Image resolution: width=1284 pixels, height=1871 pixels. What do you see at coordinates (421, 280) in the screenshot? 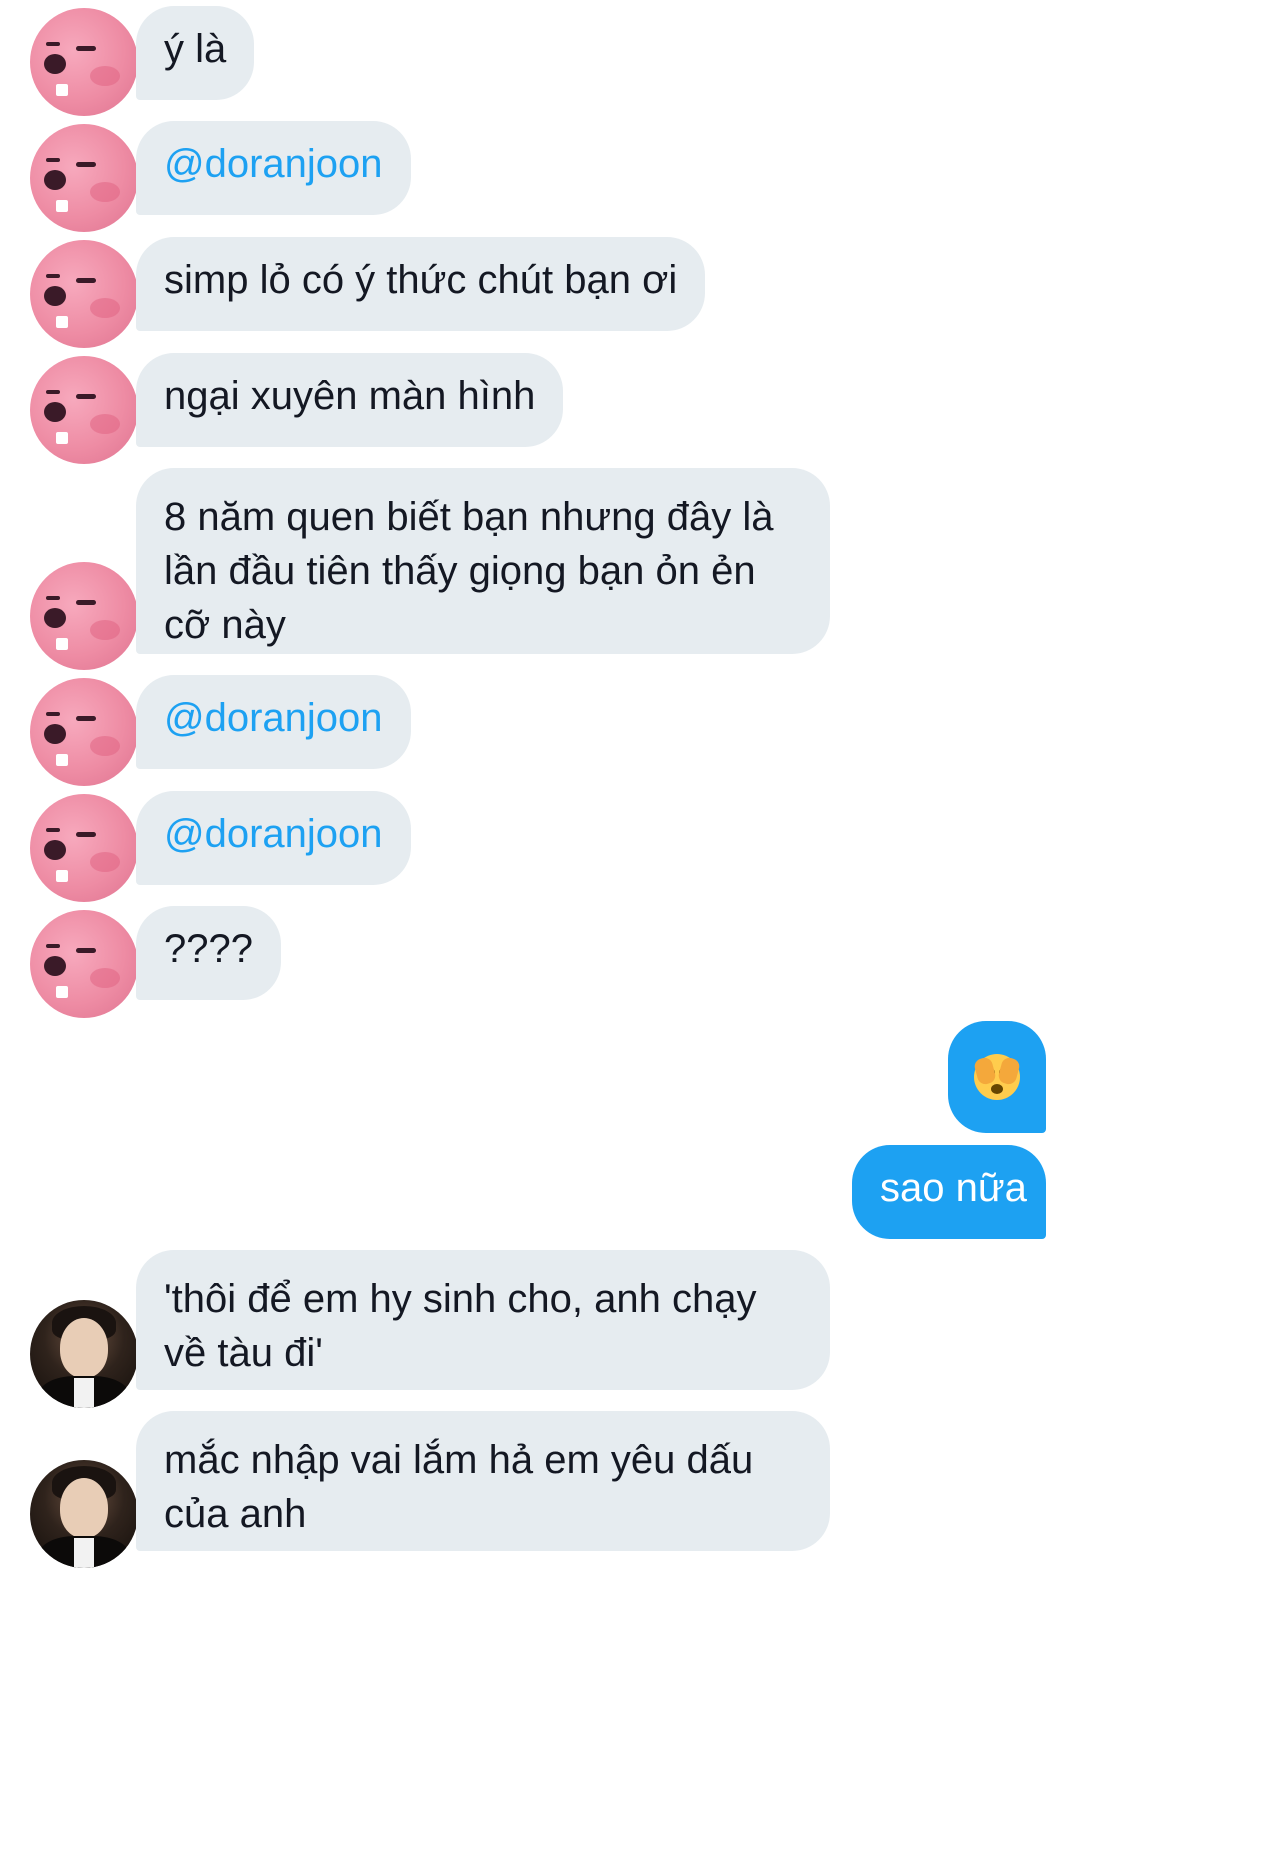
I see `message-text: simp lỏ có ý thức chút bạn ơi` at bounding box center [421, 280].